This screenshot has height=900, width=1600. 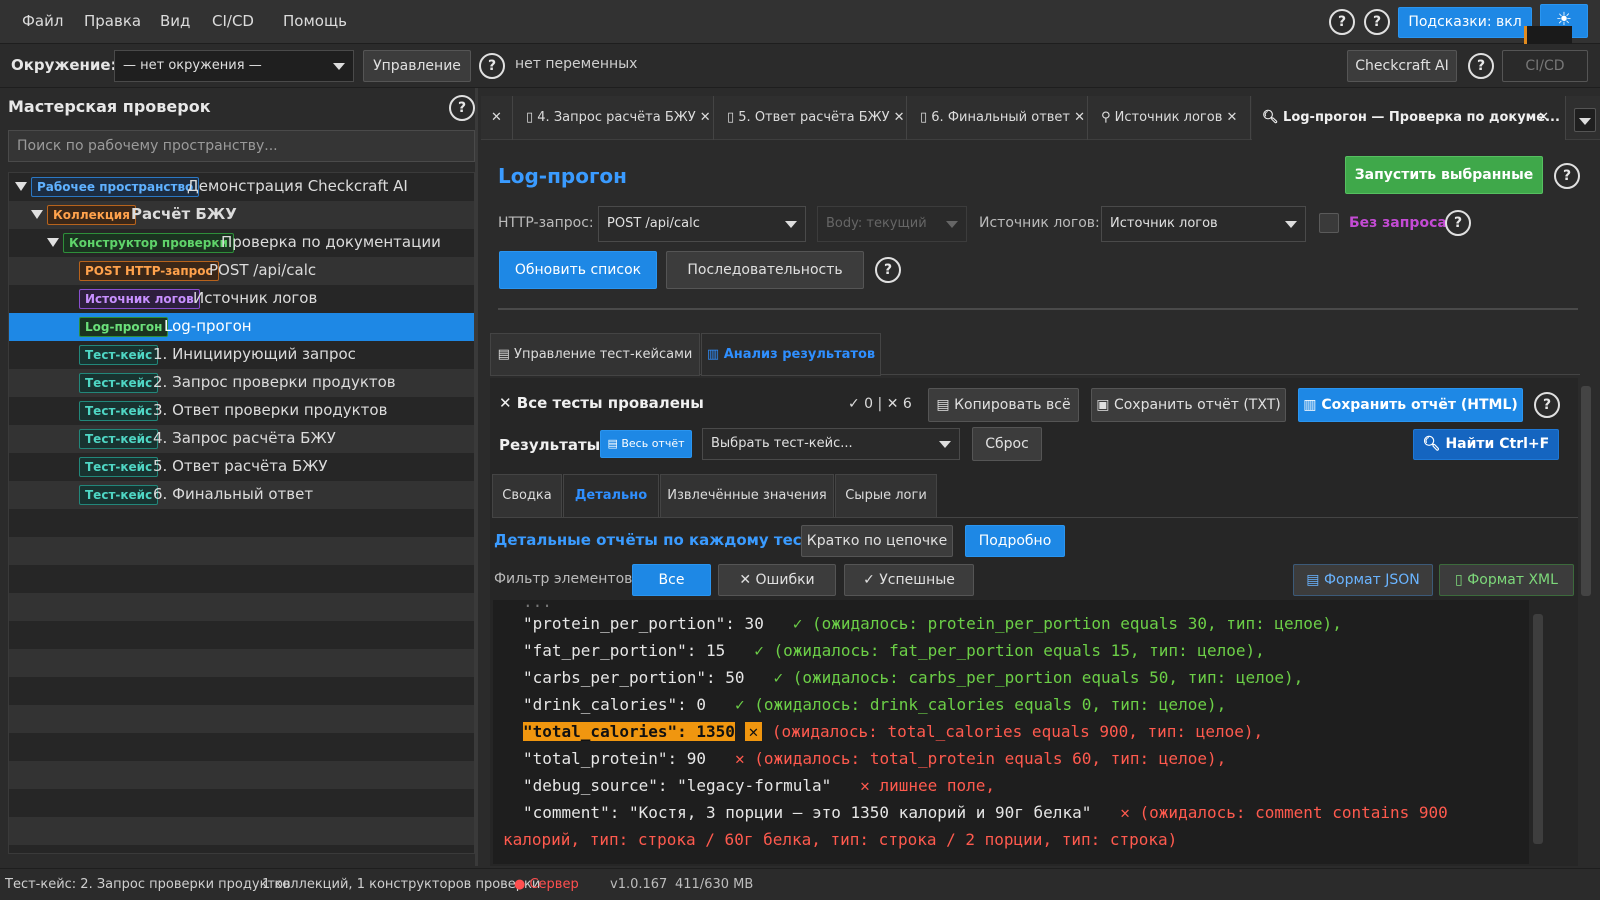 I want to click on results-help-button: ?, so click(x=1547, y=405).